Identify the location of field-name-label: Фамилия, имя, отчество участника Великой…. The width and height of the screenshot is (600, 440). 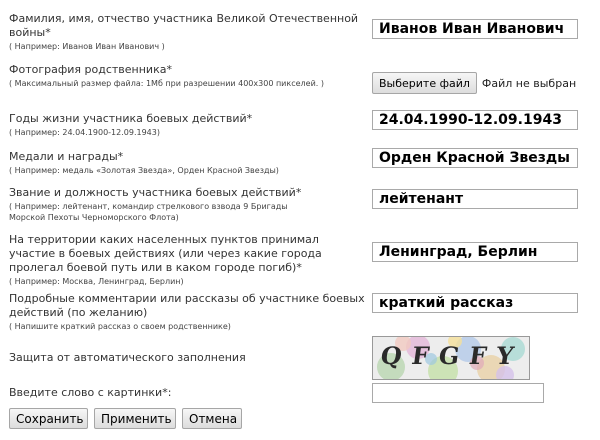
(184, 25).